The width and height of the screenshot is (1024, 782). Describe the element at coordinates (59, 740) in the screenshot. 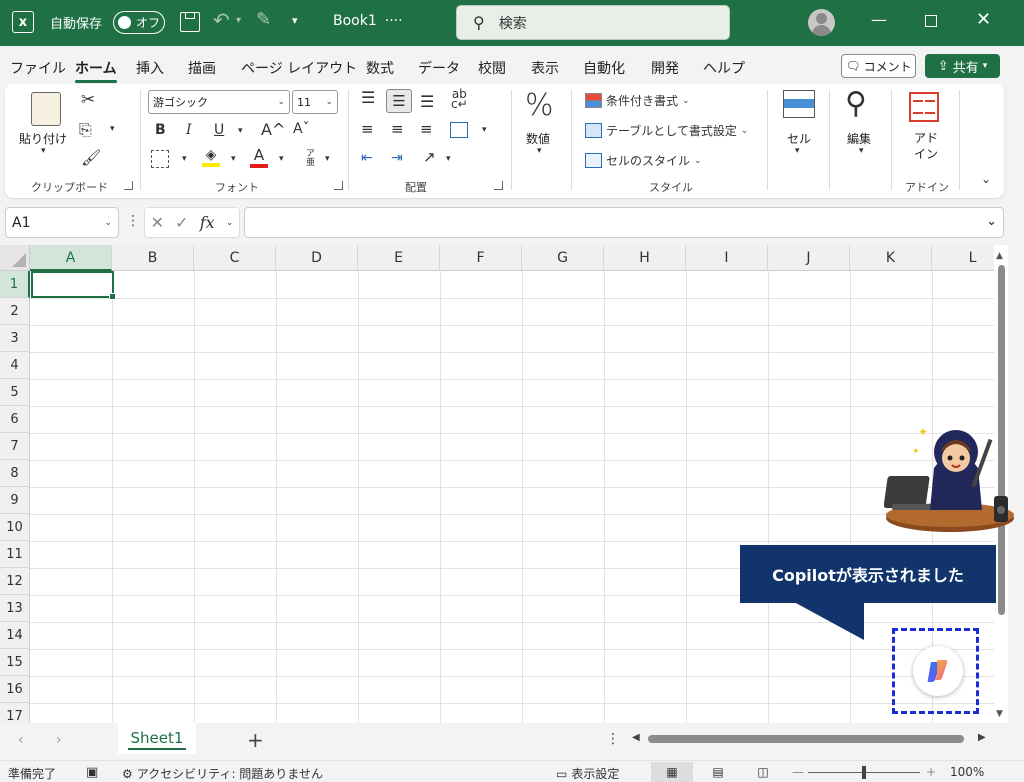

I see `next-sheet-icon: ›` at that location.